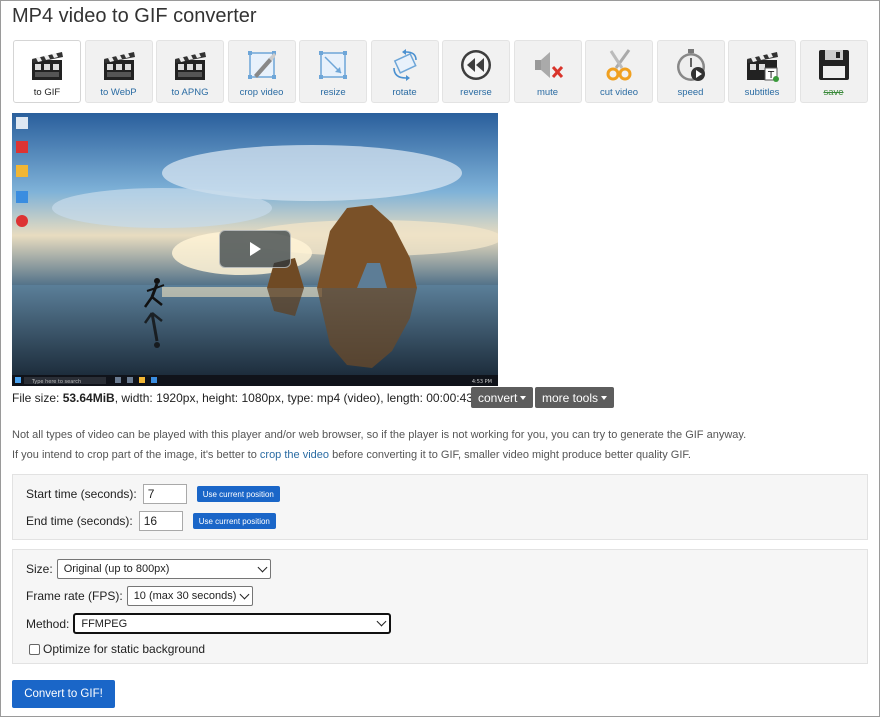  I want to click on tool-to-gif: to GIF, so click(47, 71).